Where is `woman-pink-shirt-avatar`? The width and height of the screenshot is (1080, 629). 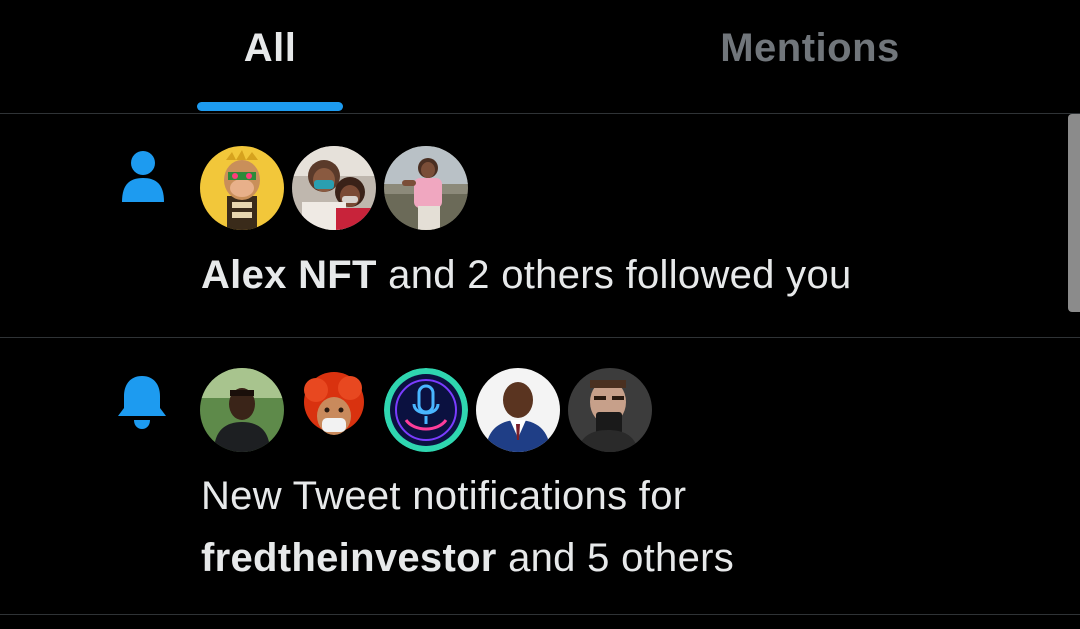 woman-pink-shirt-avatar is located at coordinates (426, 188).